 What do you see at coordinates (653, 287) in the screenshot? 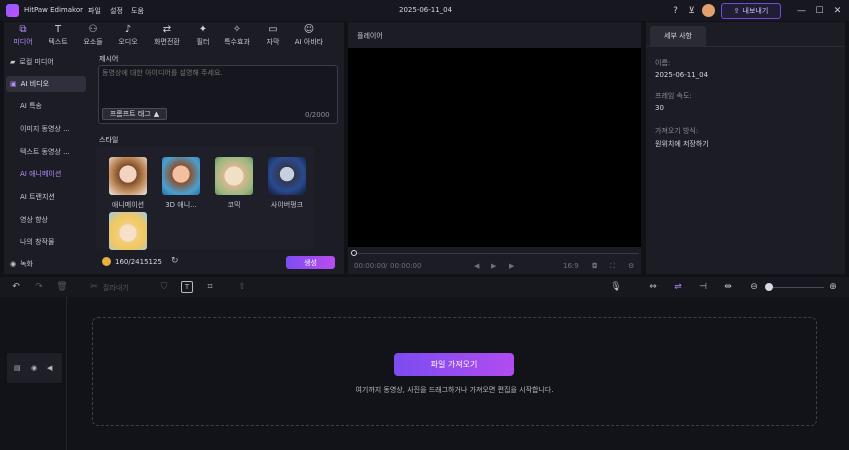
I see `link-icon: ⇔` at bounding box center [653, 287].